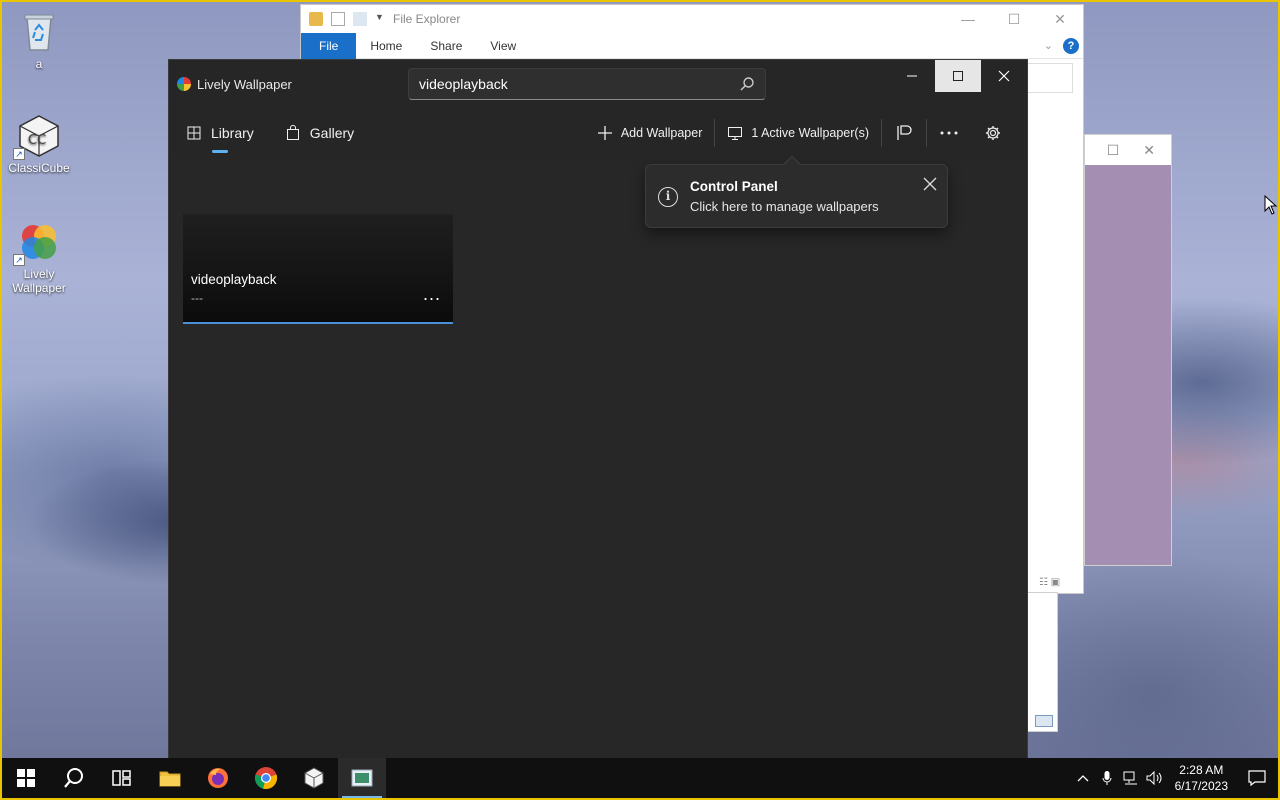 Image resolution: width=1280 pixels, height=800 pixels. I want to click on minimize-icon, so click(912, 76).